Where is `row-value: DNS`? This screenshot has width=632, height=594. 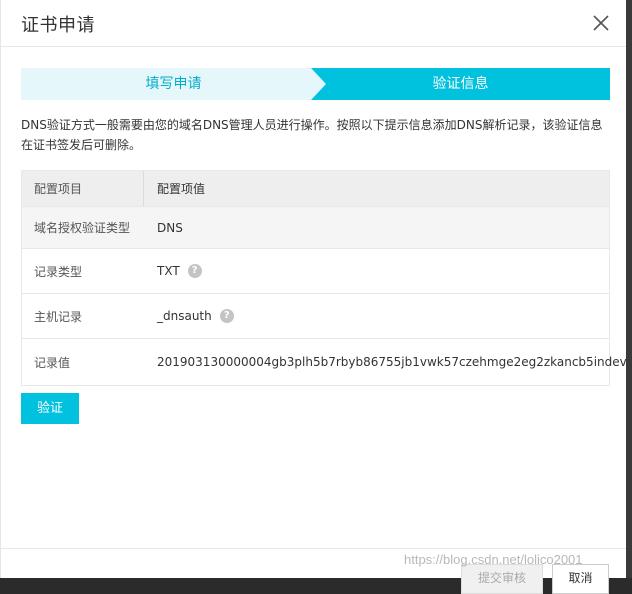
row-value: DNS is located at coordinates (376, 227).